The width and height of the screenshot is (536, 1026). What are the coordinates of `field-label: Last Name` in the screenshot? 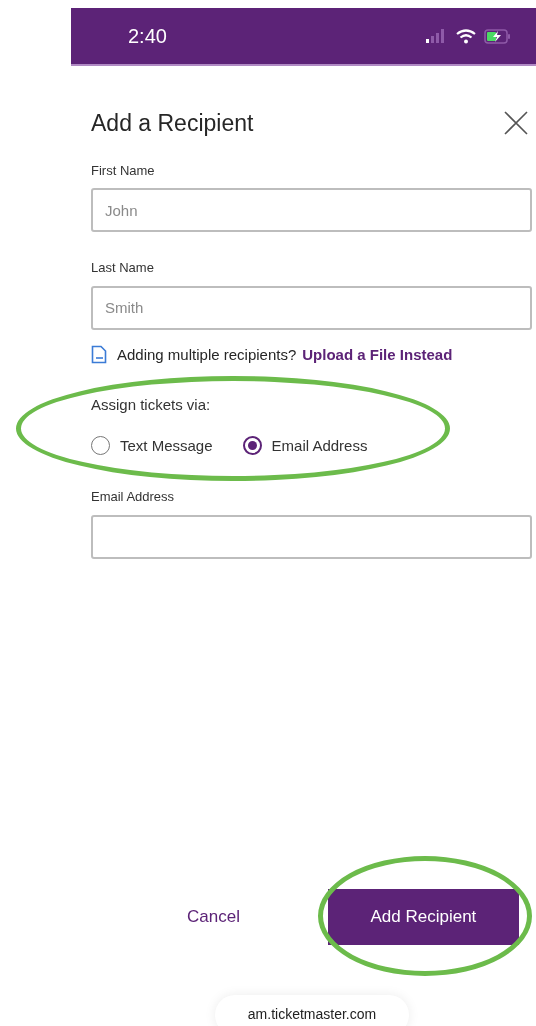 It's located at (123, 268).